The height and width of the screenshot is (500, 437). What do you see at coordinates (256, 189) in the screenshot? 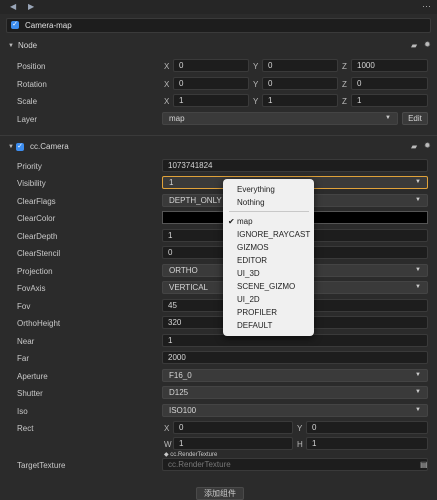
I see `dropdown-item-everything: Everything` at bounding box center [256, 189].